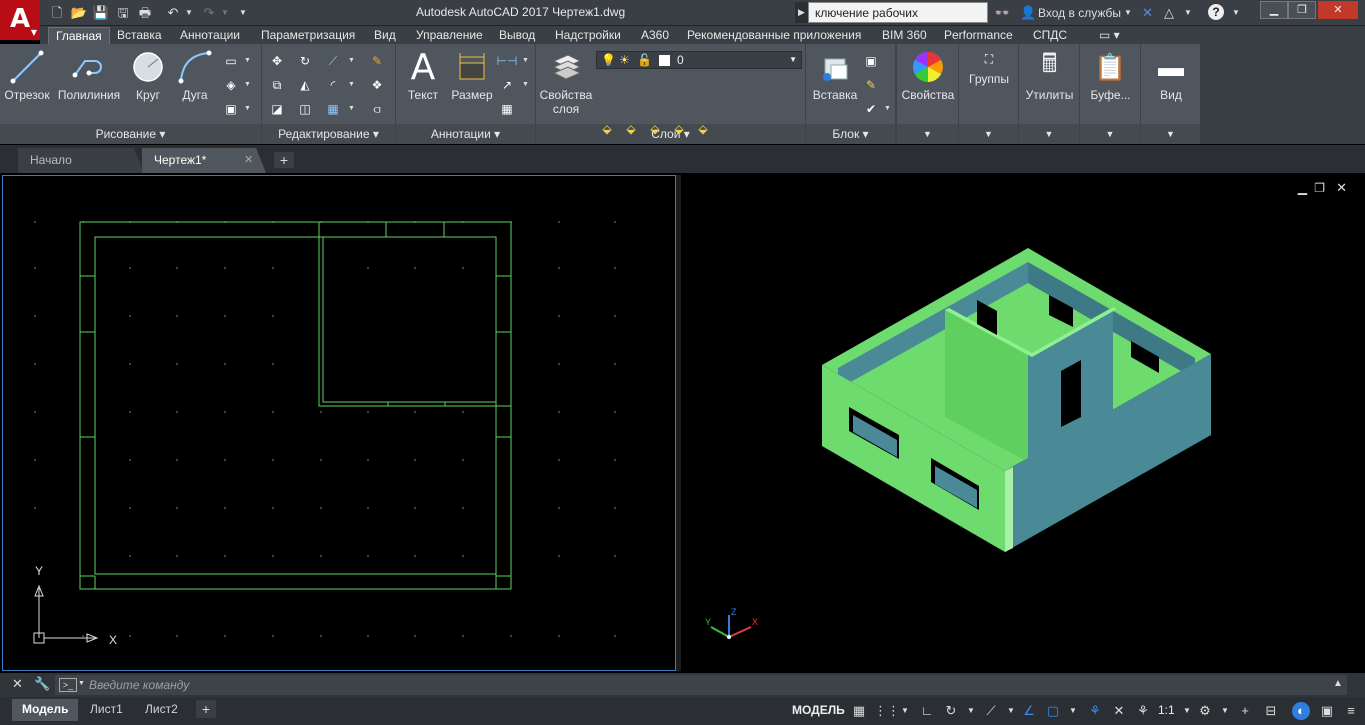 This screenshot has width=1365, height=725. Describe the element at coordinates (904, 35) in the screenshot. I see `tab-bim360: BIM 360` at that location.